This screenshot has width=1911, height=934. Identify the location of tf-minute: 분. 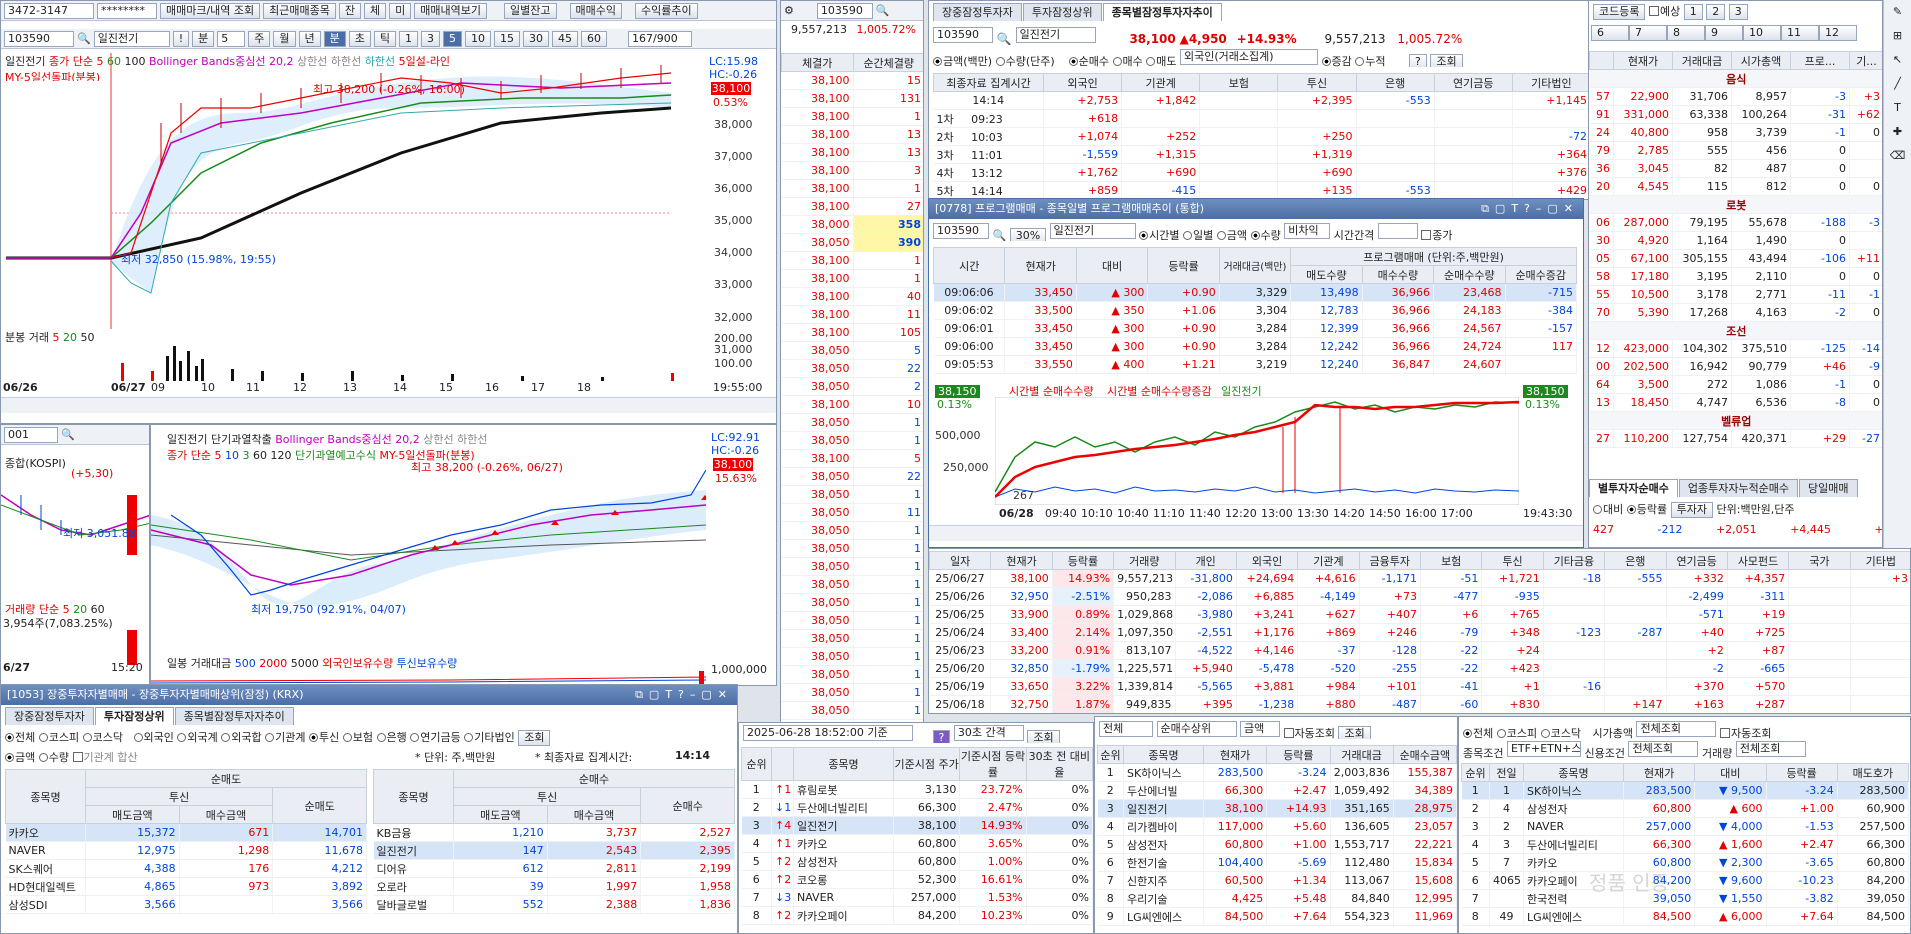
(334, 38).